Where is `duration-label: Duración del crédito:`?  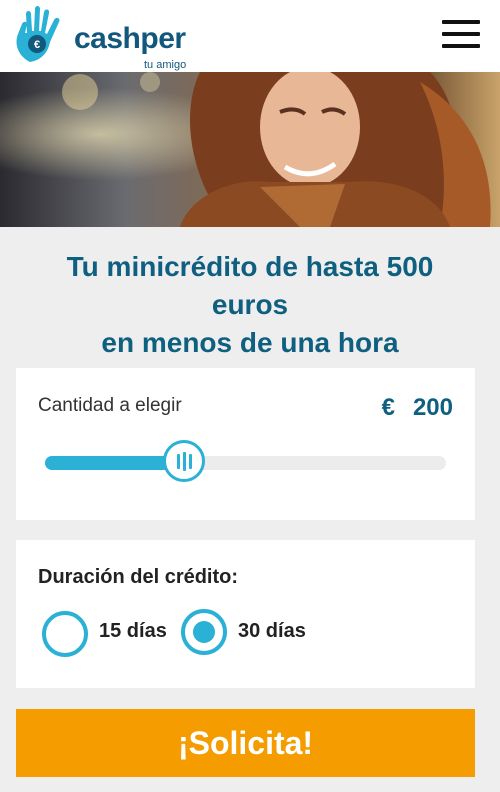
duration-label: Duración del crédito: is located at coordinates (138, 577).